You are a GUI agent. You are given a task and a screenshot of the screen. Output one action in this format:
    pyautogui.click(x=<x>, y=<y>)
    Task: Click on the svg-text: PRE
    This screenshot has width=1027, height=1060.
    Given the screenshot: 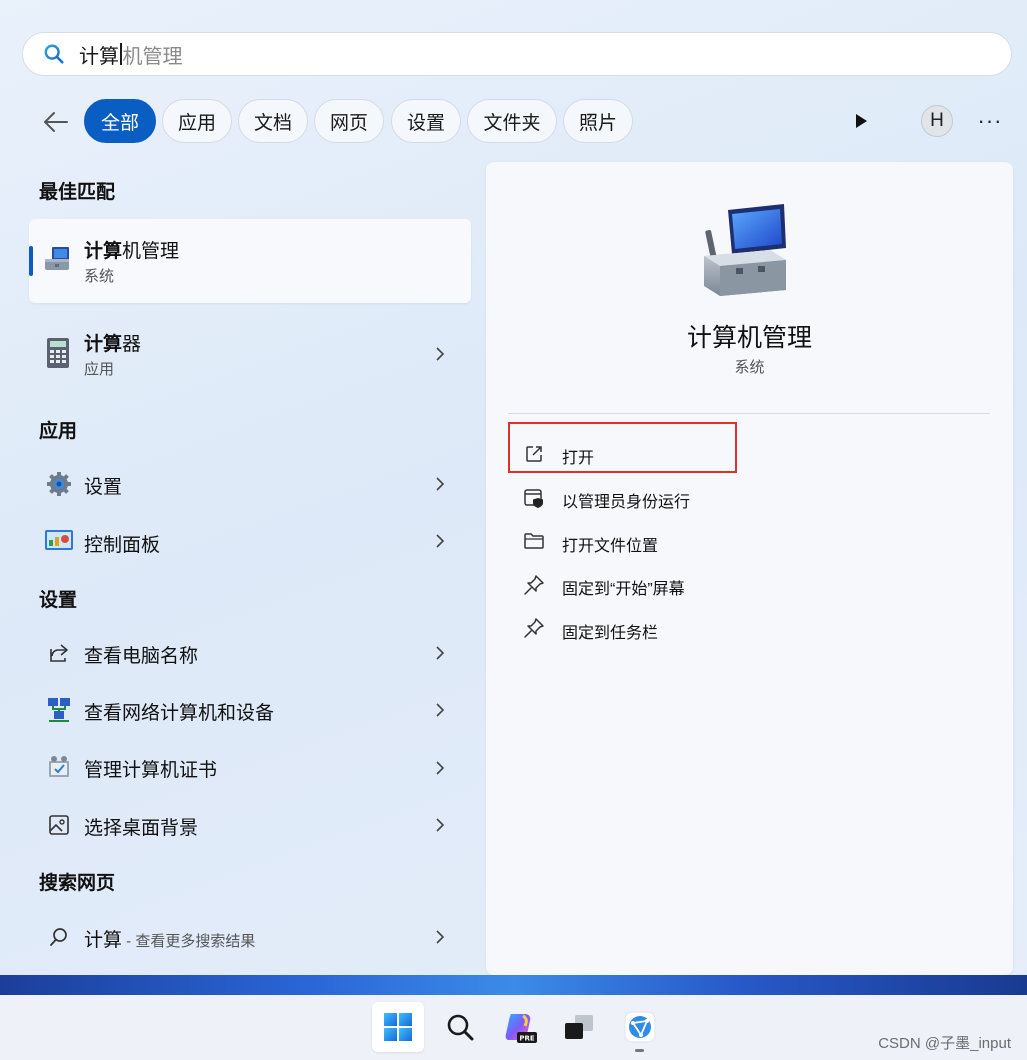 What is the action you would take?
    pyautogui.click(x=527, y=1039)
    